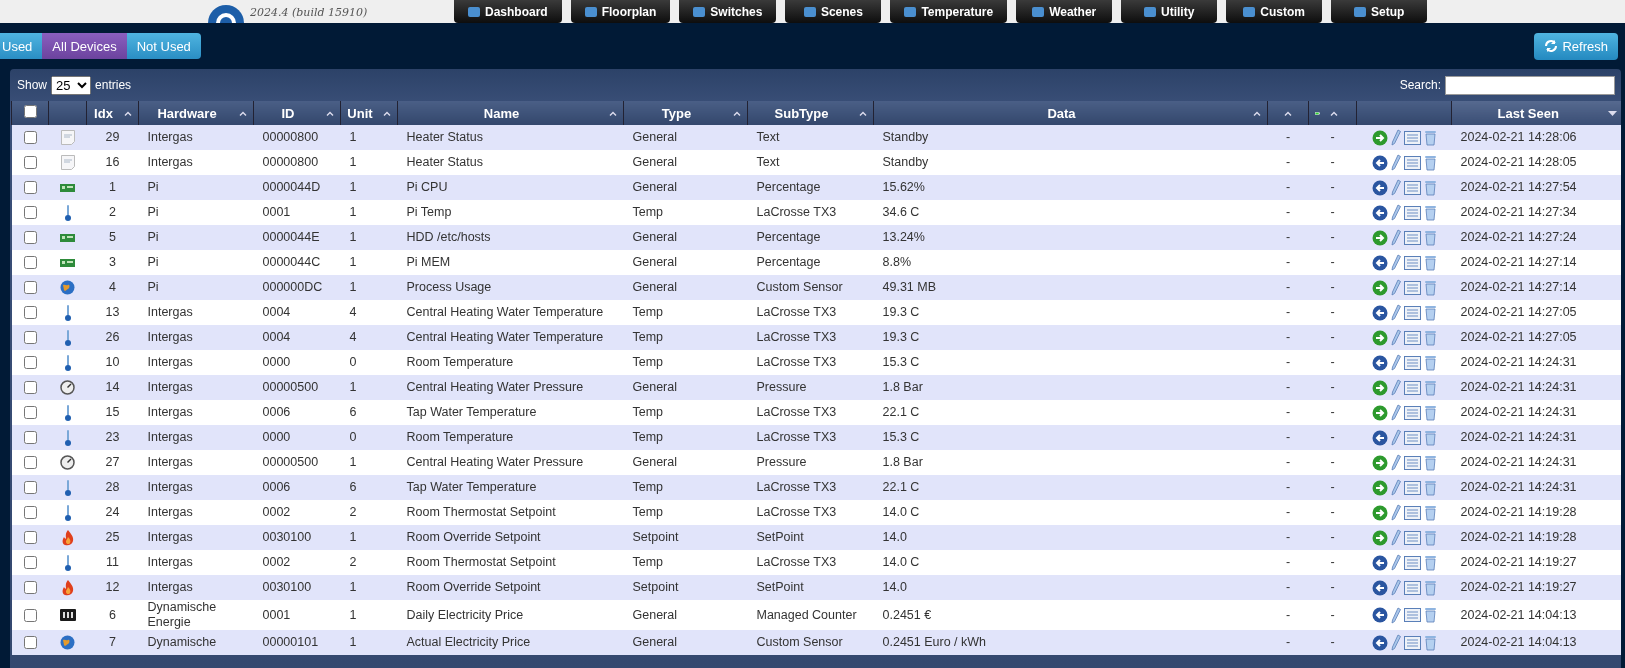 The width and height of the screenshot is (1625, 668). Describe the element at coordinates (1379, 11) in the screenshot. I see `nav-button: Setup` at that location.